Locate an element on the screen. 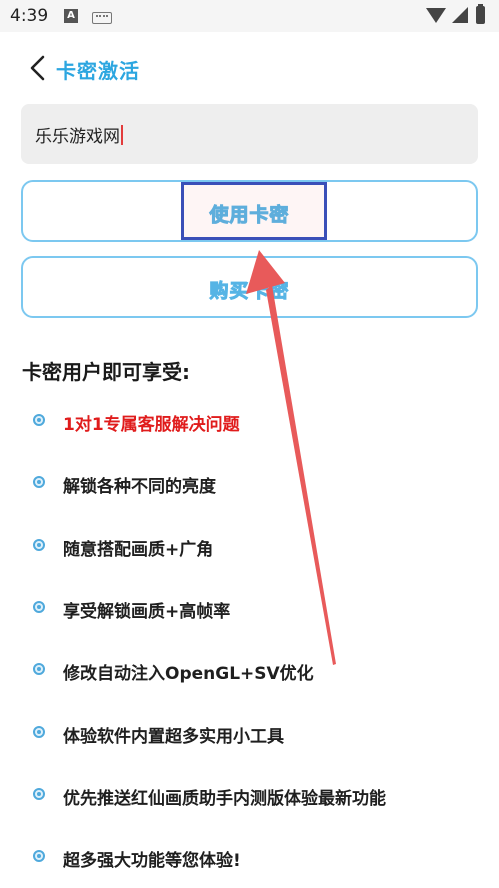 This screenshot has width=499, height=888. benefit-text: 随意搭配画质+广角 is located at coordinates (138, 550).